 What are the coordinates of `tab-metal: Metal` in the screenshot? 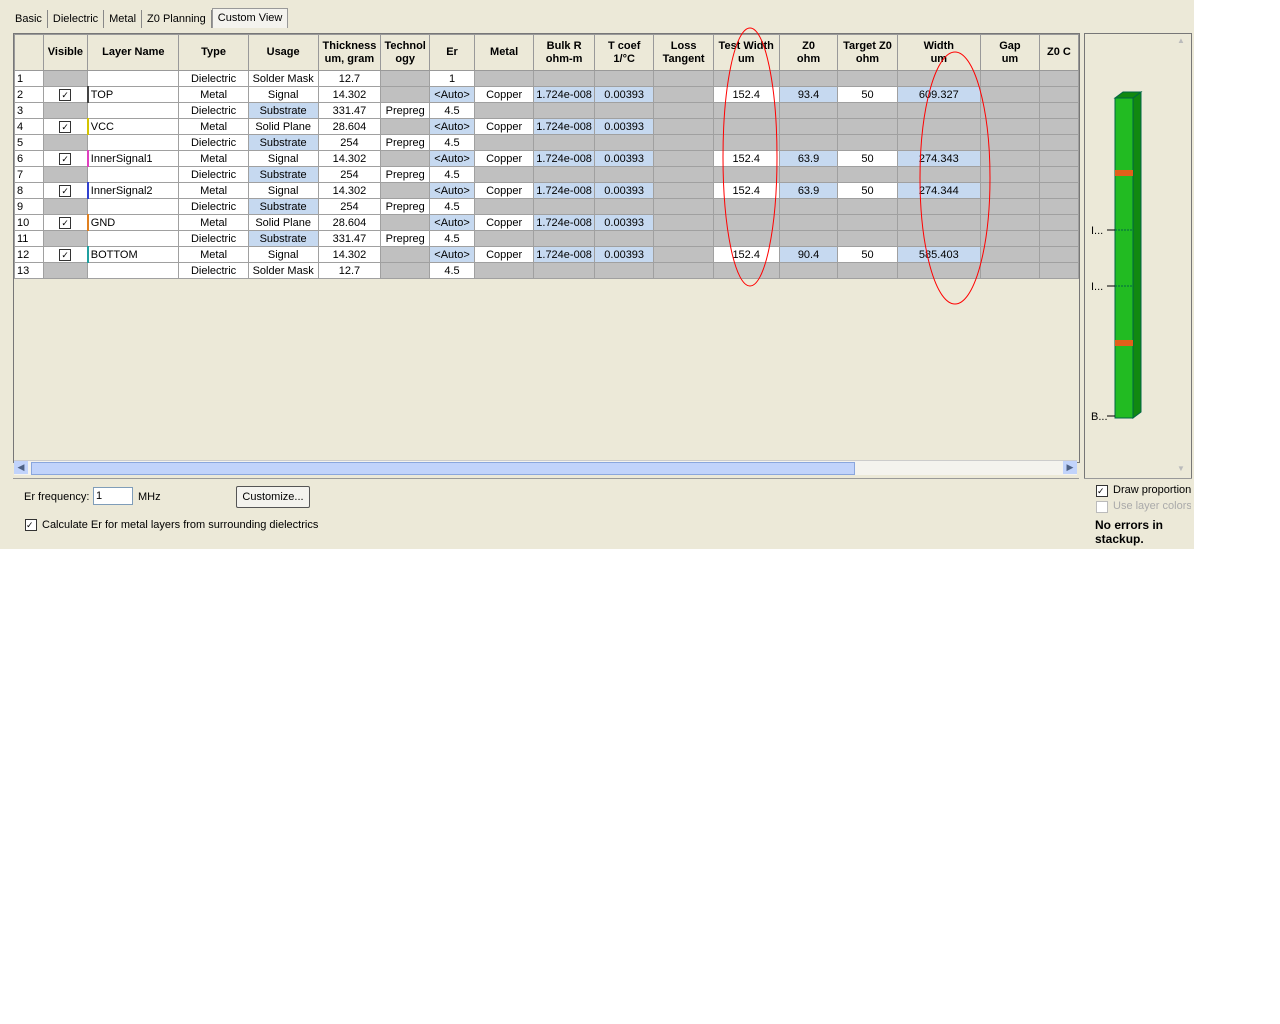 It's located at (123, 19).